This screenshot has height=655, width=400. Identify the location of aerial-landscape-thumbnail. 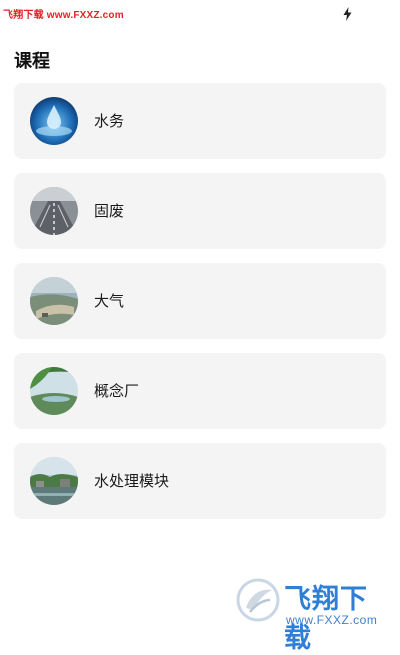
(54, 301).